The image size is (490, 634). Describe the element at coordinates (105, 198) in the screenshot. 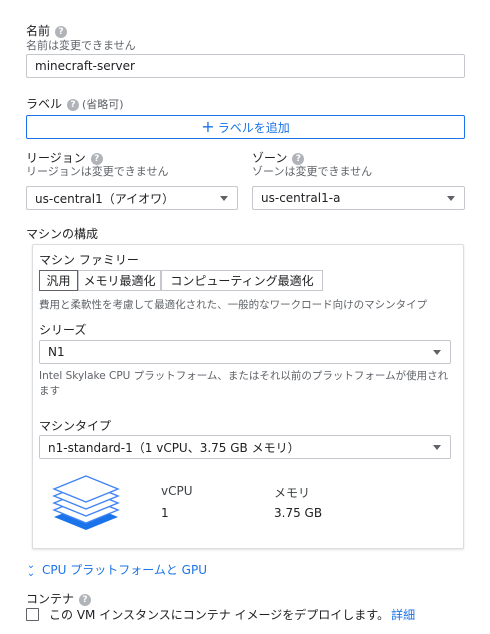

I see `region-select-value: us-central1（アイオワ）` at that location.